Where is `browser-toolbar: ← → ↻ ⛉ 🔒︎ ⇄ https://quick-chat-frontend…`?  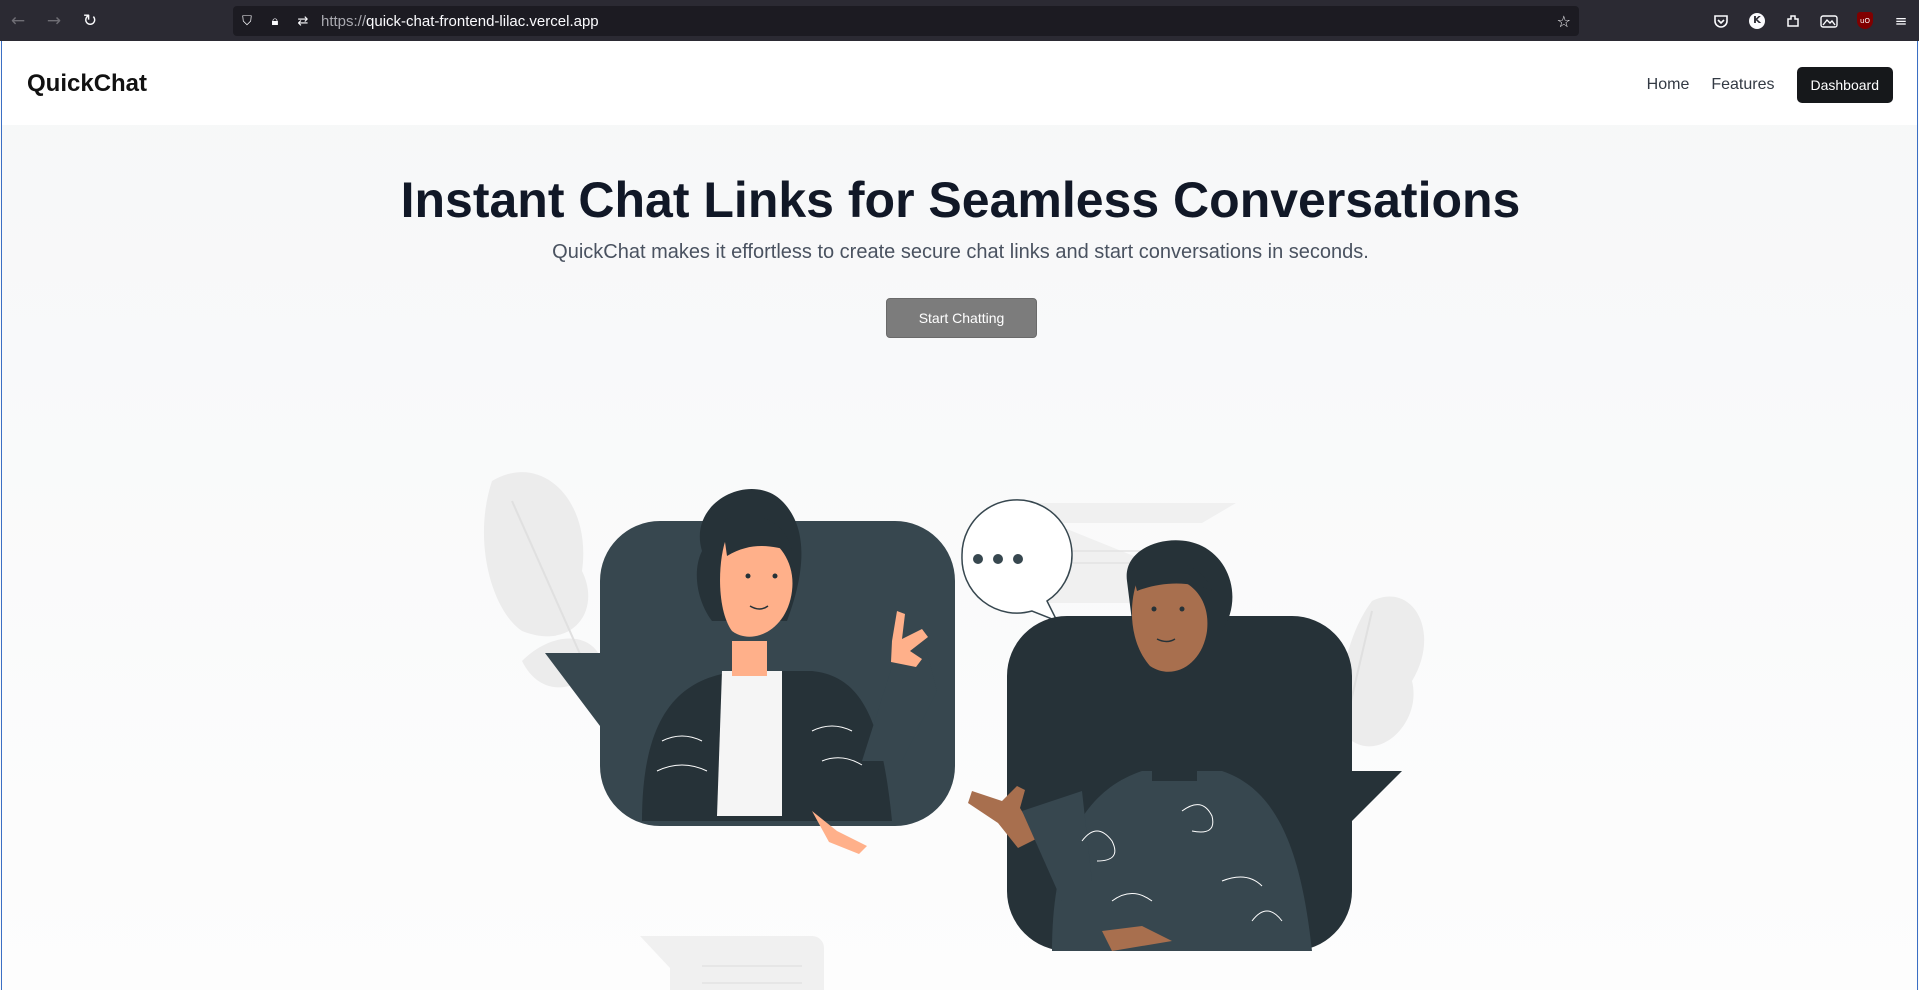 browser-toolbar: ← → ↻ ⛉ 🔒︎ ⇄ https://quick-chat-frontend… is located at coordinates (959, 20).